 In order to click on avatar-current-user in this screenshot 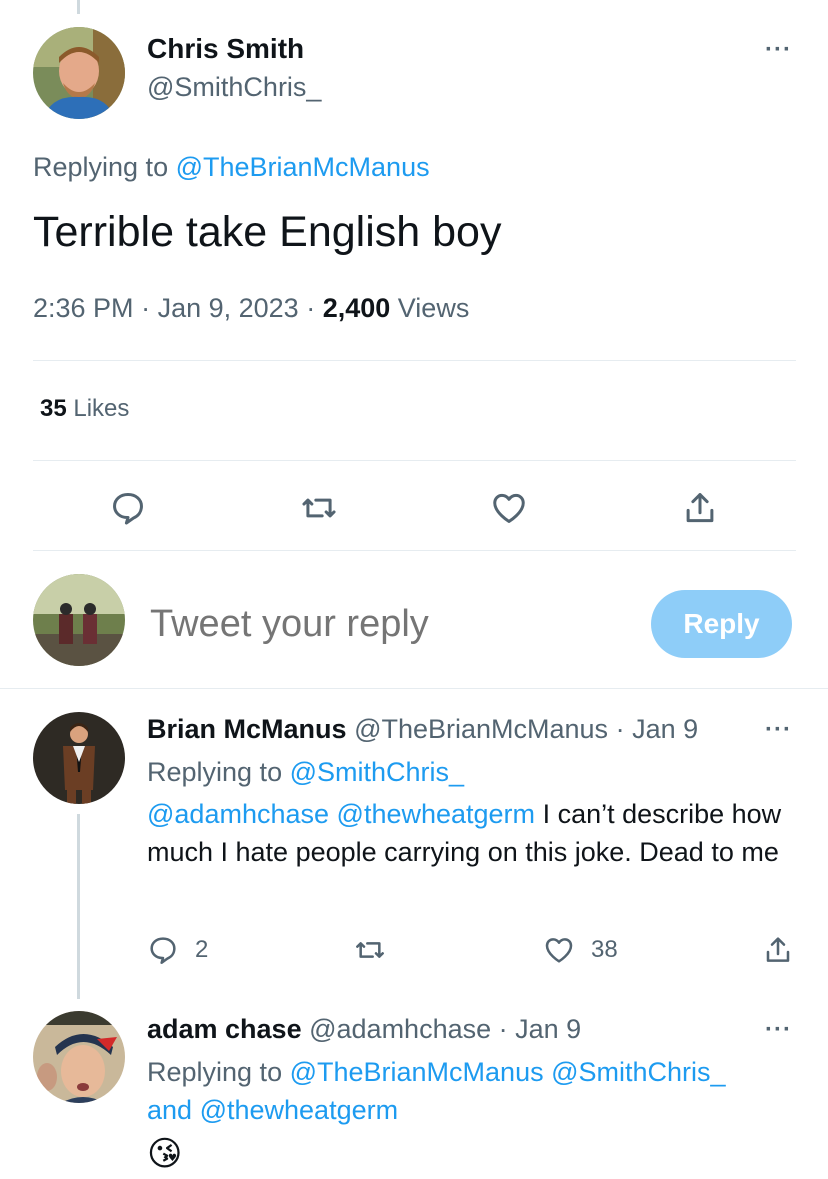, I will do `click(79, 620)`.